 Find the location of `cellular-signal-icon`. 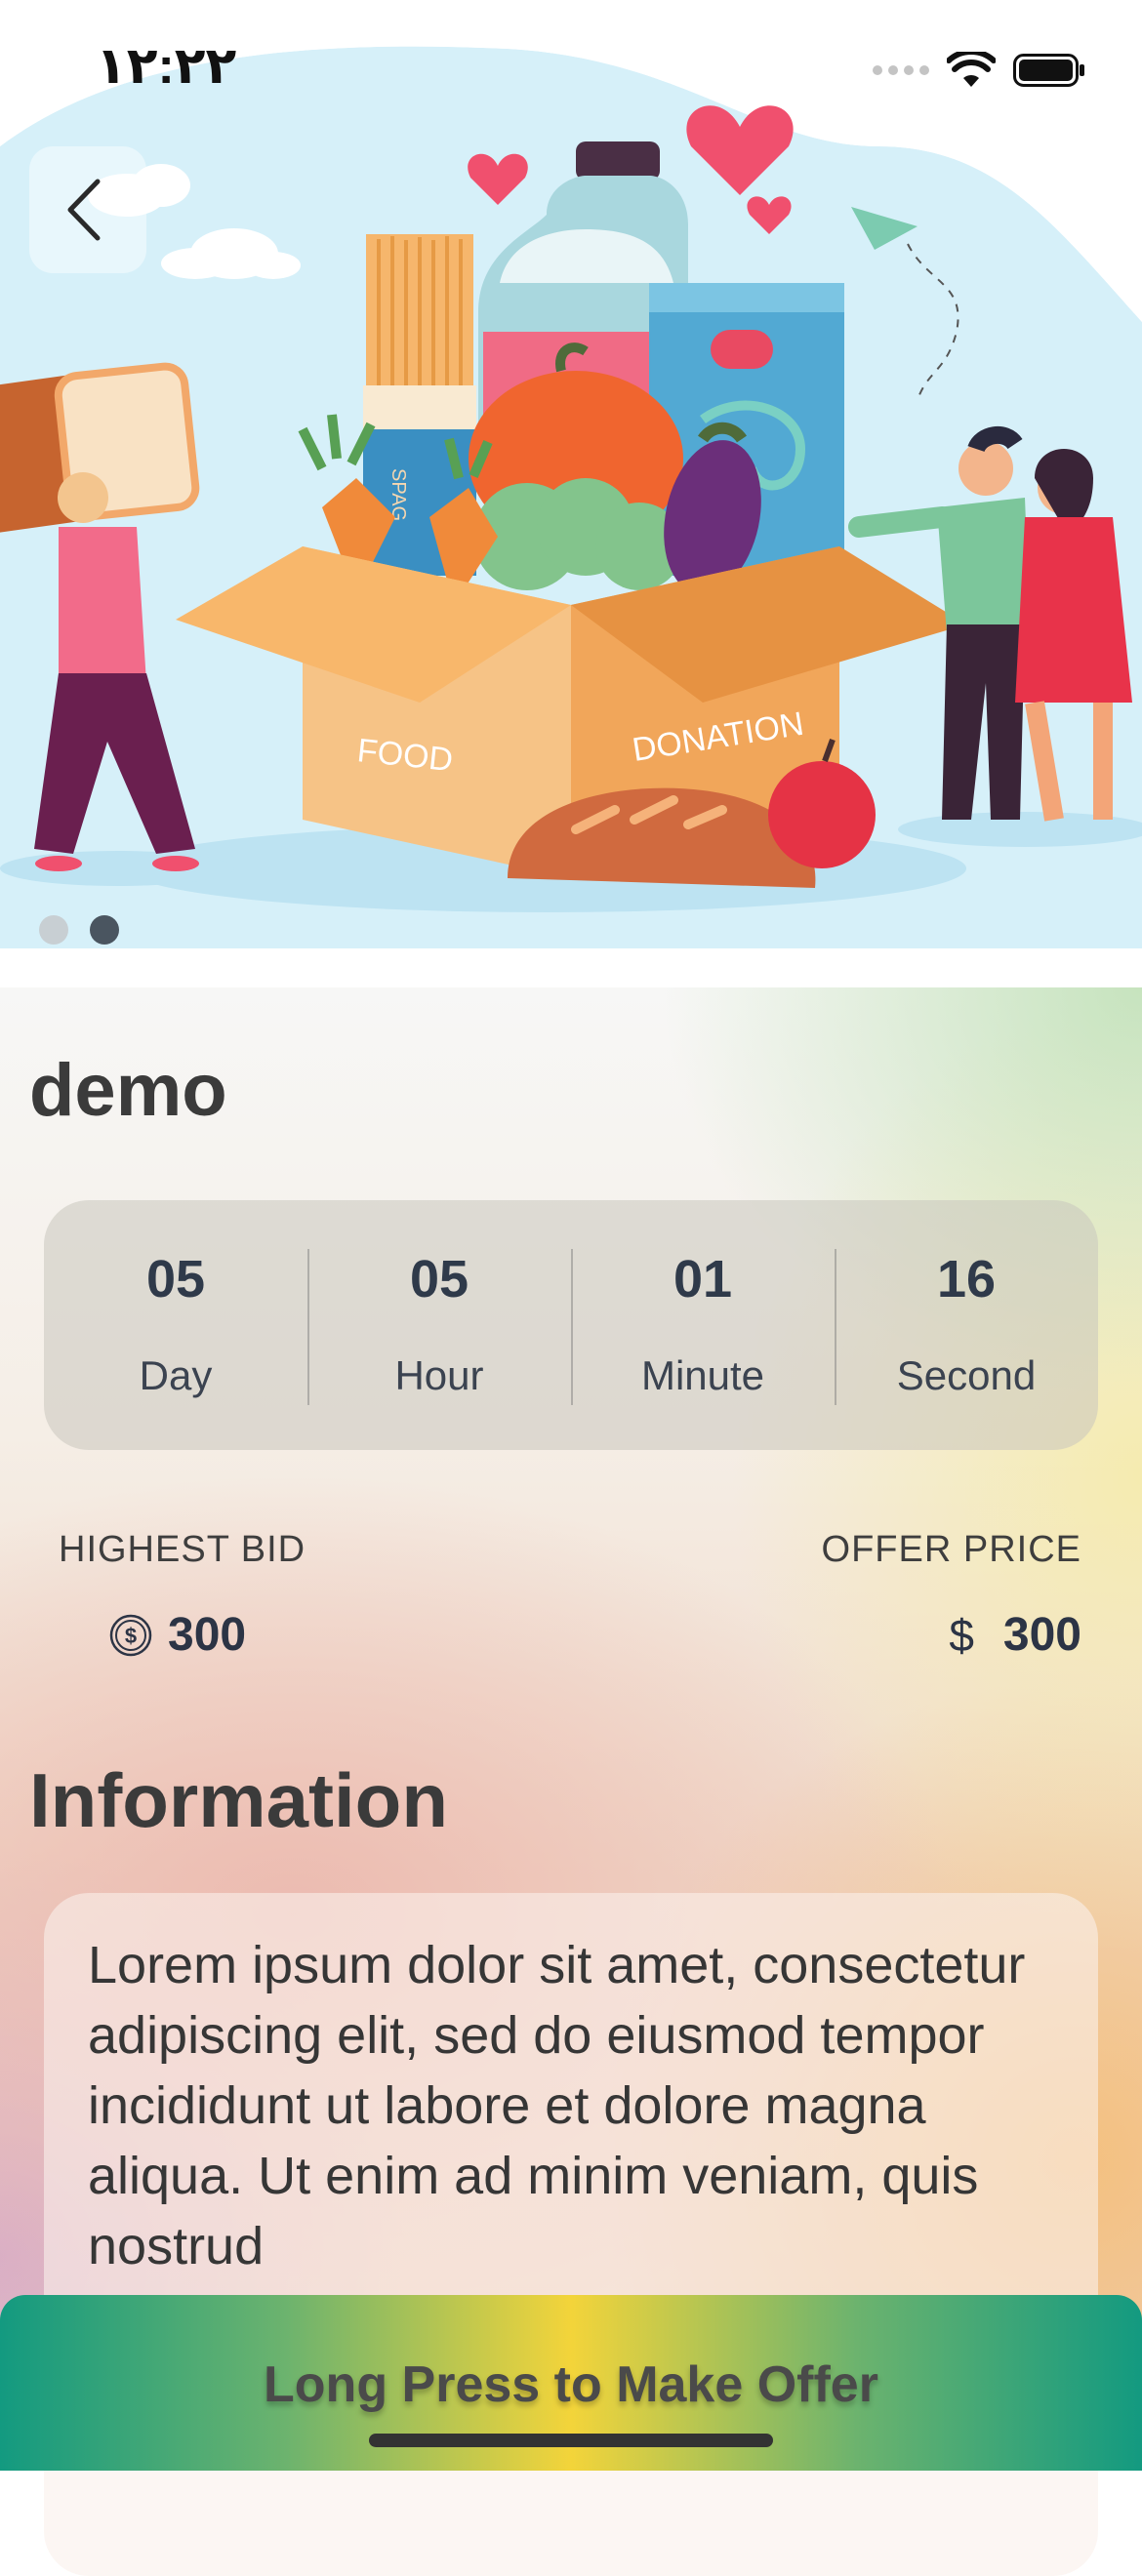

cellular-signal-icon is located at coordinates (901, 70).